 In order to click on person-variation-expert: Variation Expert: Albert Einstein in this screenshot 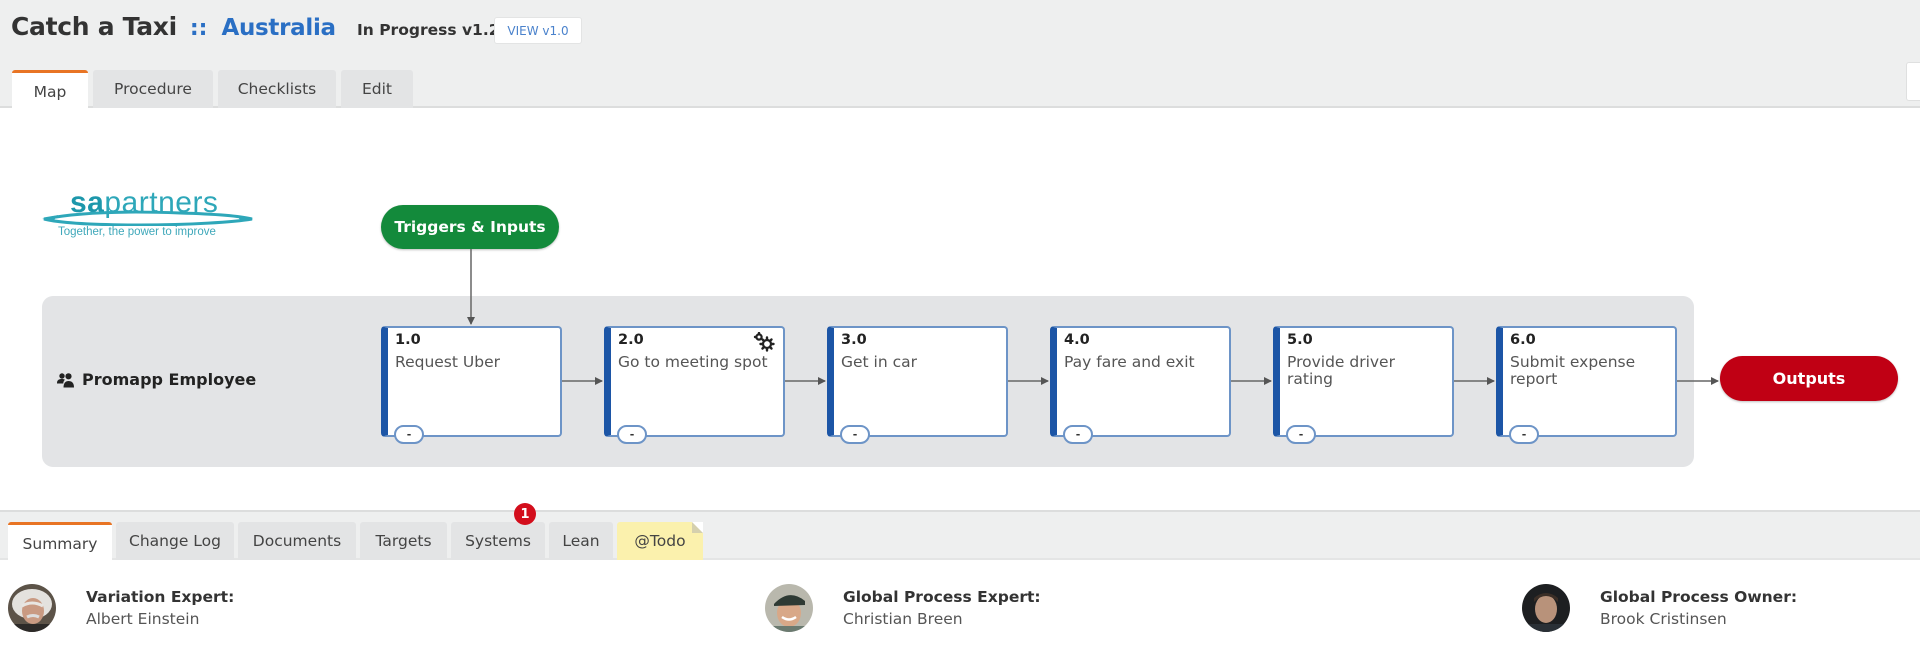, I will do `click(121, 608)`.